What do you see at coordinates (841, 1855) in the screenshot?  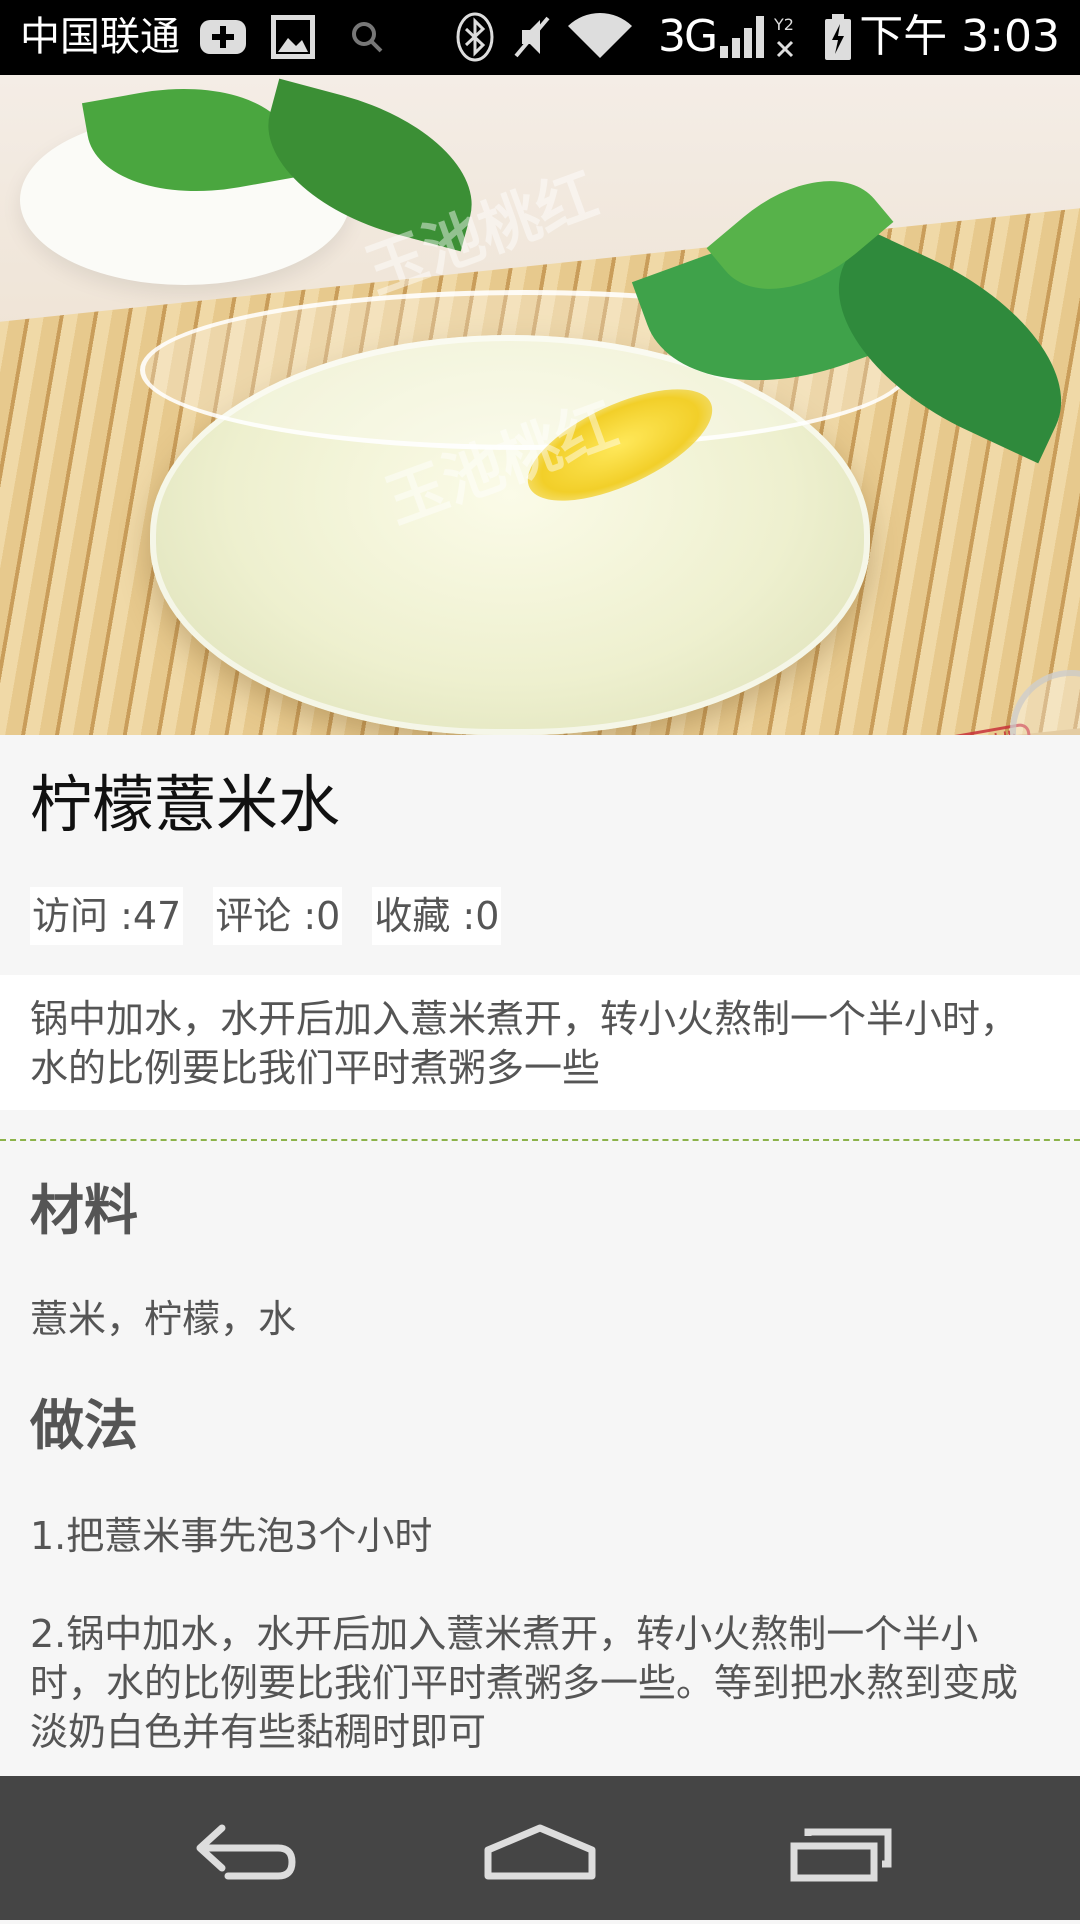 I see `recents-icon` at bounding box center [841, 1855].